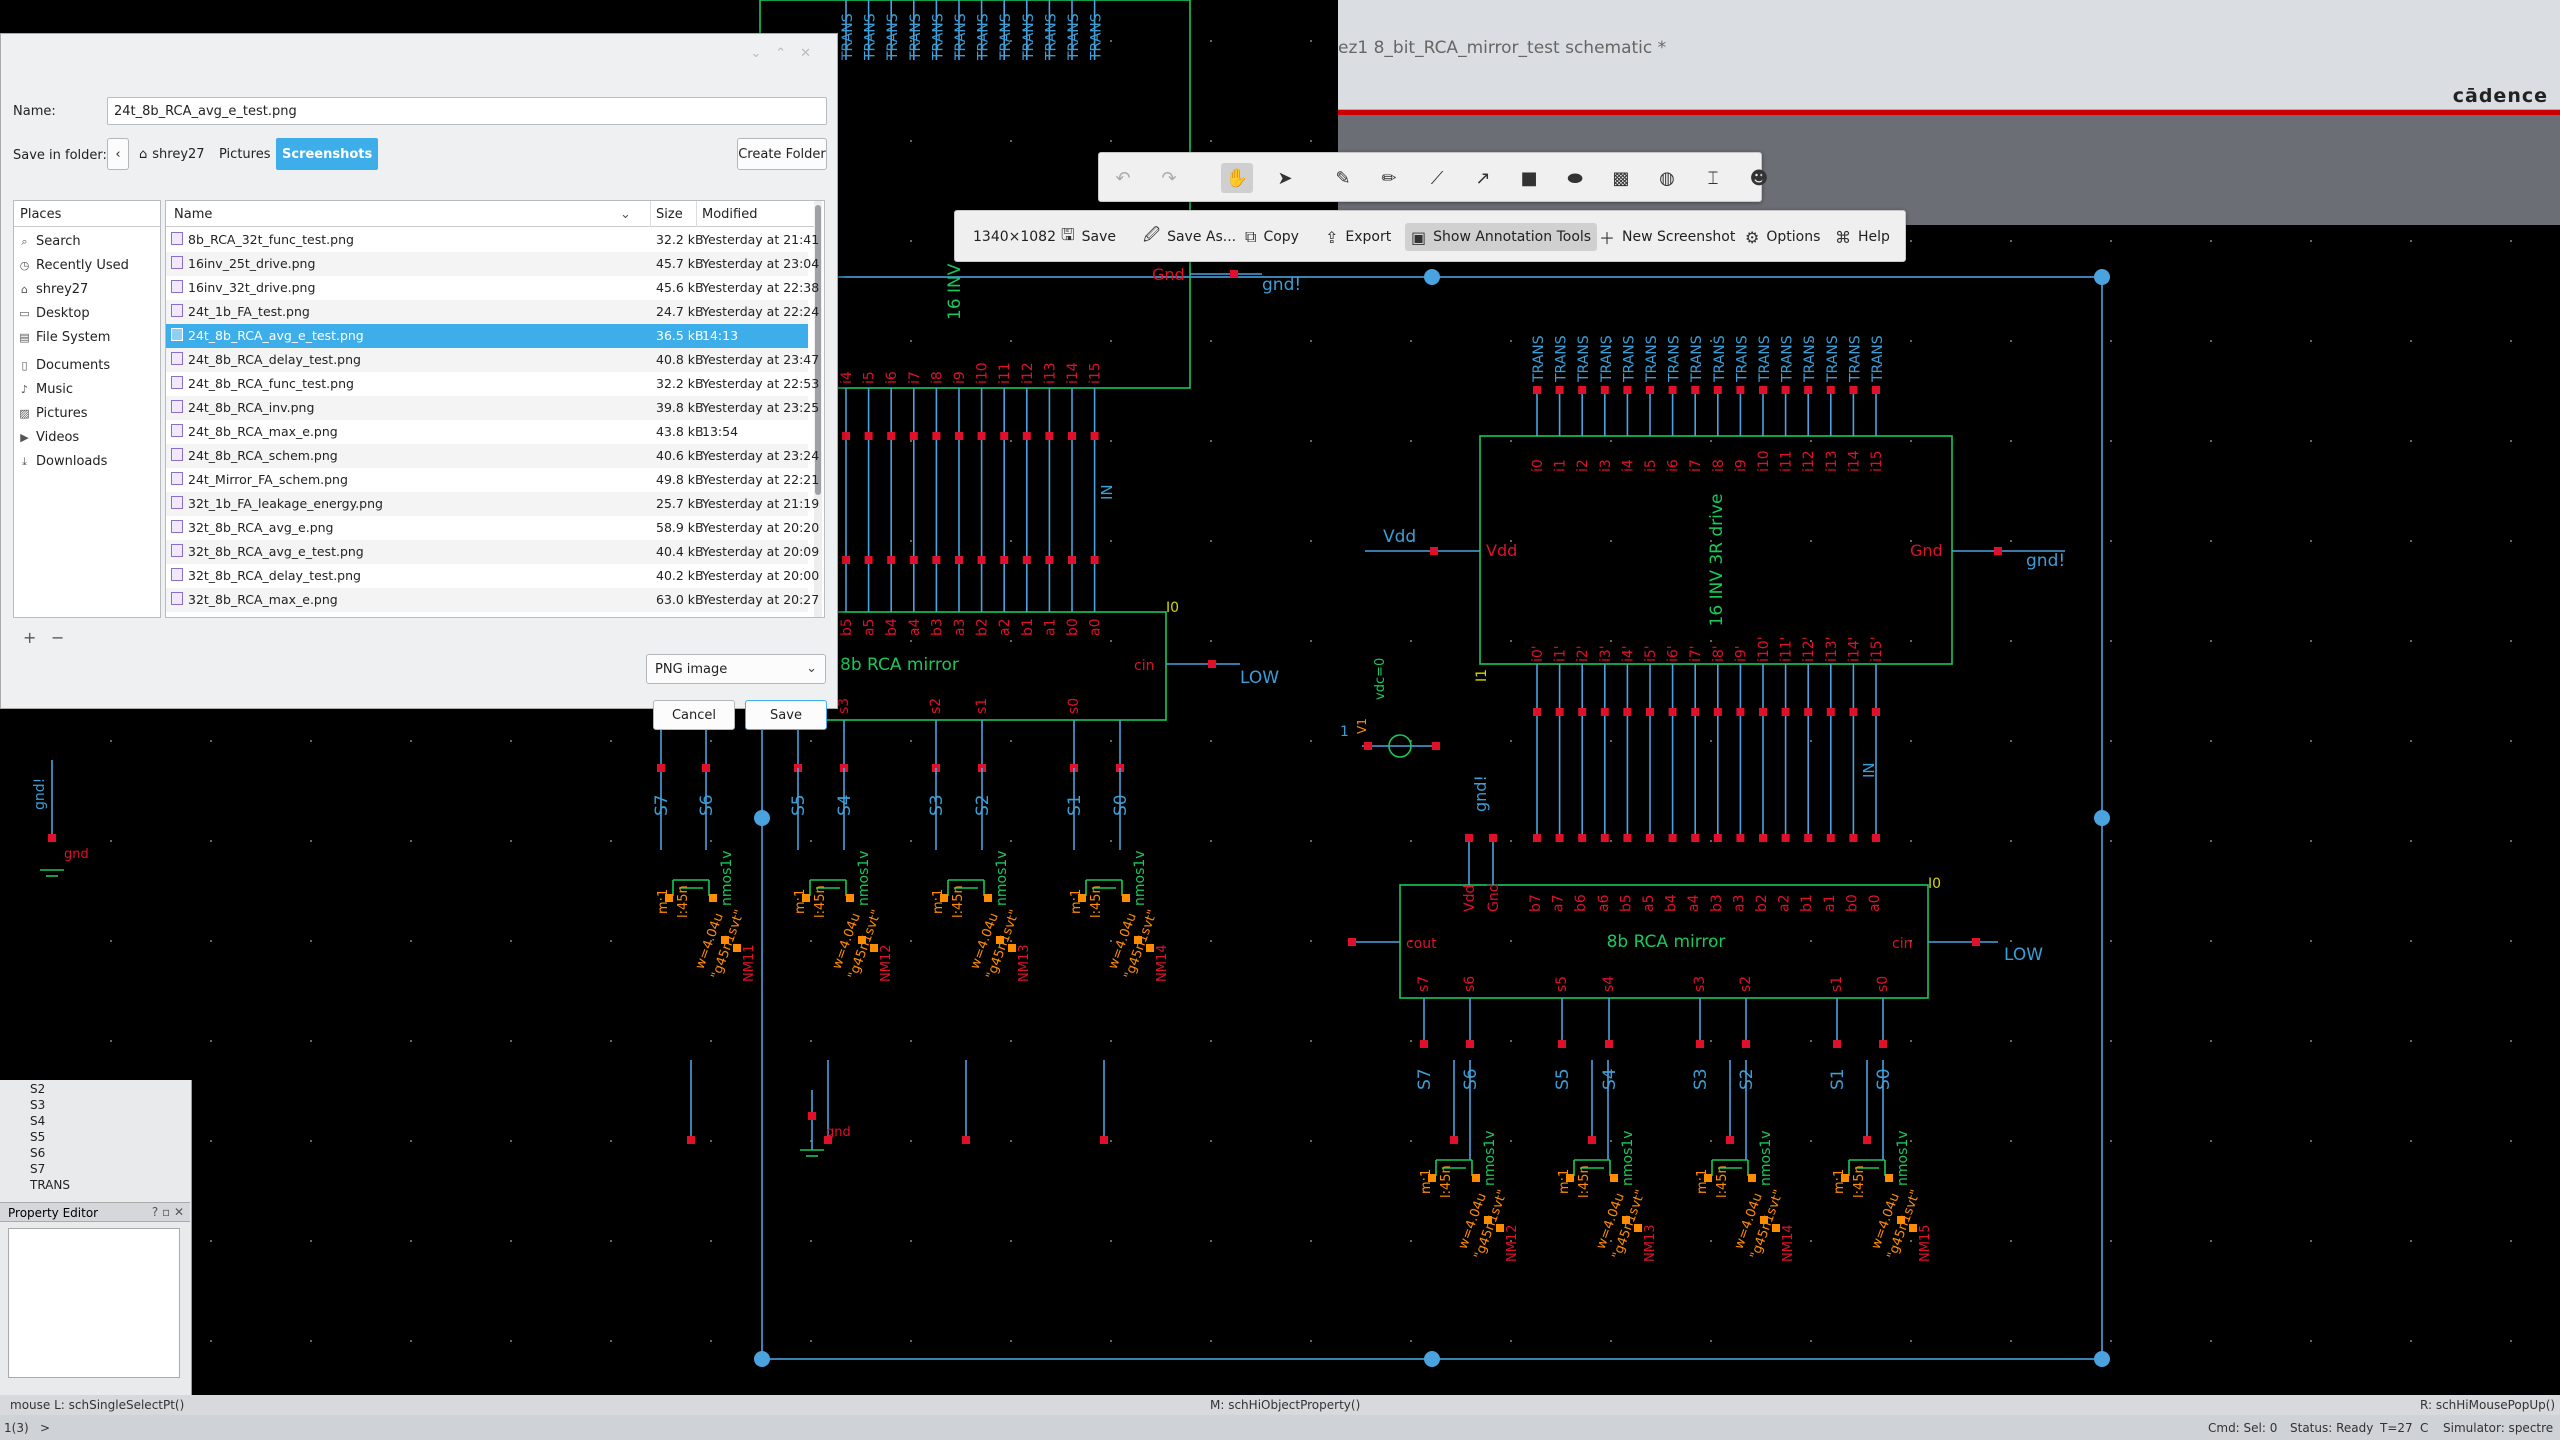  I want to click on cin-pin-label: cin, so click(1902, 944).